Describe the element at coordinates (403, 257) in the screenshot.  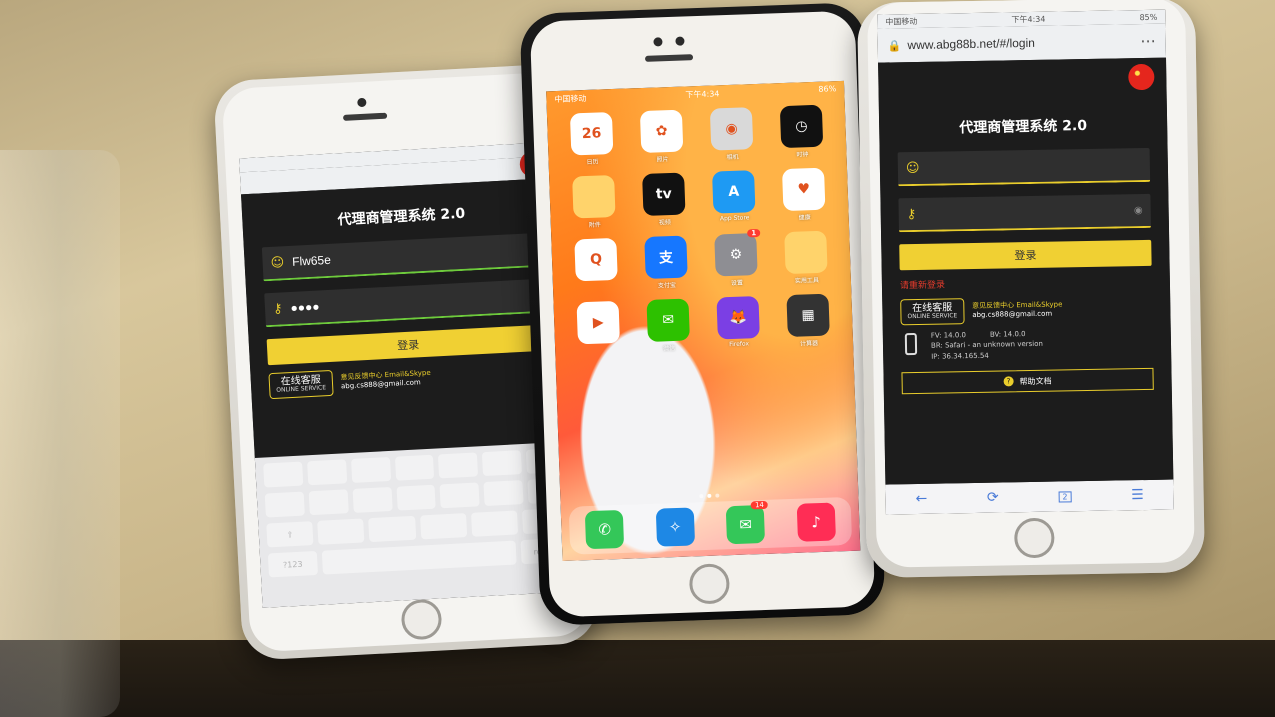
I see `username-field: ☺ Flw65e` at that location.